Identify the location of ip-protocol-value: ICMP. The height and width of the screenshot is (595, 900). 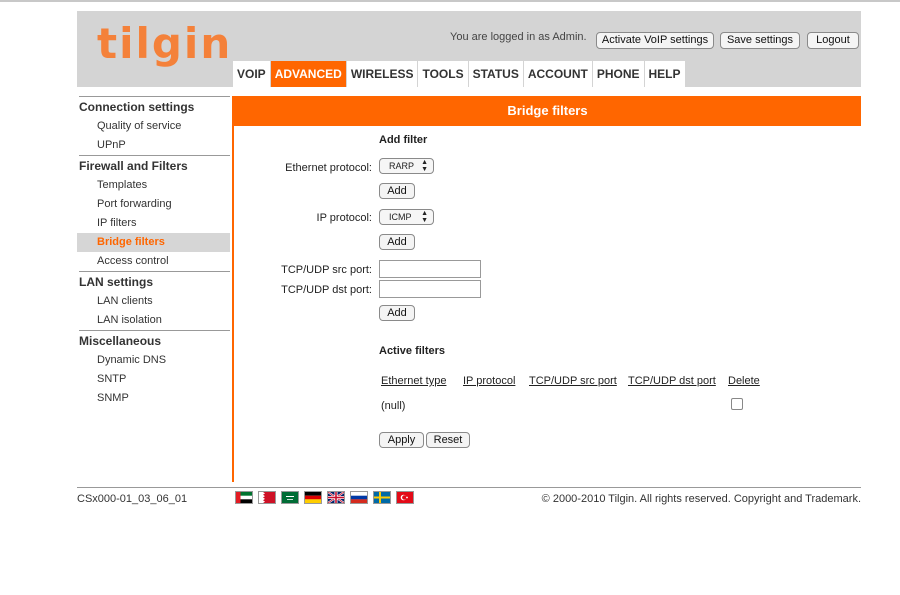
(400, 217).